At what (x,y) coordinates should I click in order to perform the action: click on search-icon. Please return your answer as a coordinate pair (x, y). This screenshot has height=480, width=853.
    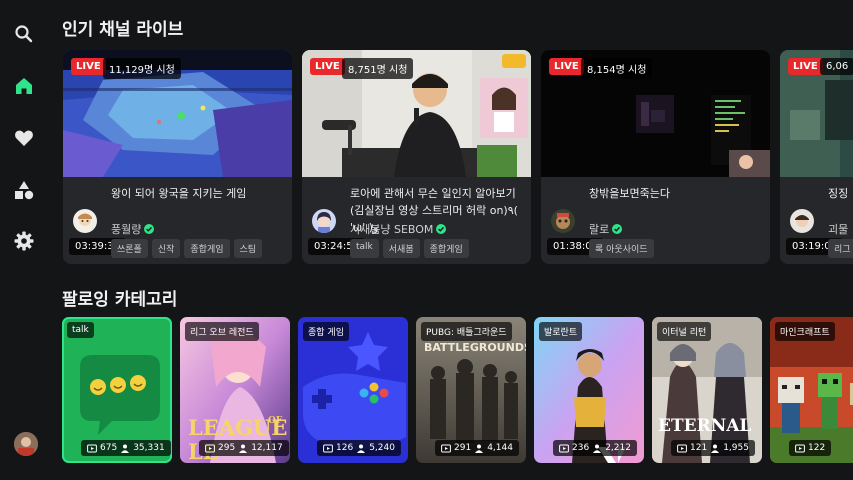
    Looking at the image, I should click on (24, 34).